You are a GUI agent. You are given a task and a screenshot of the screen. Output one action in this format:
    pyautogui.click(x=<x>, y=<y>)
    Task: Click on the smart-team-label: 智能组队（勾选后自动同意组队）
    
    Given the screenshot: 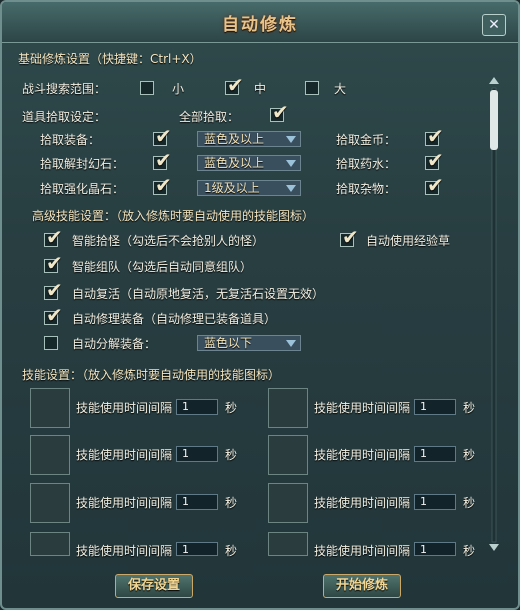 What is the action you would take?
    pyautogui.click(x=162, y=267)
    